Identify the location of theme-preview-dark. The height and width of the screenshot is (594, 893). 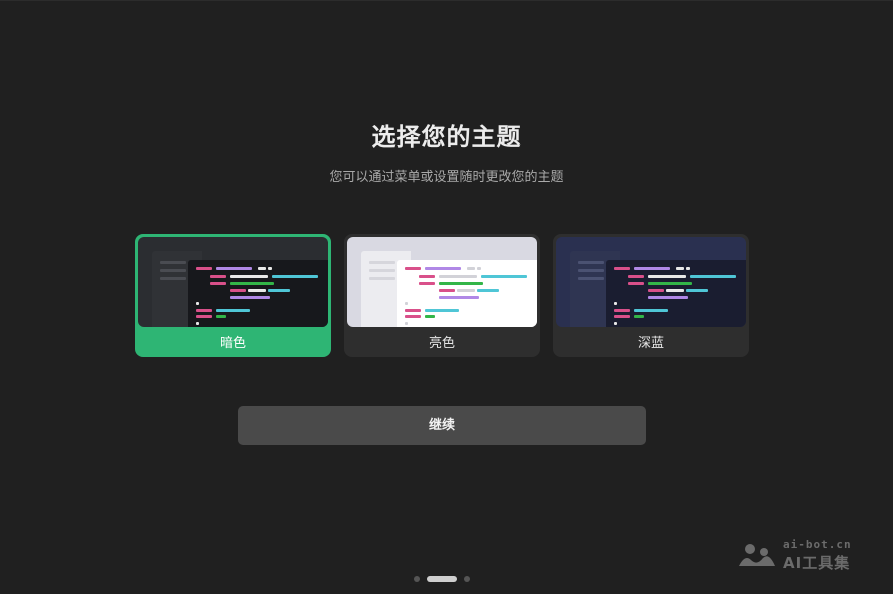
(233, 282).